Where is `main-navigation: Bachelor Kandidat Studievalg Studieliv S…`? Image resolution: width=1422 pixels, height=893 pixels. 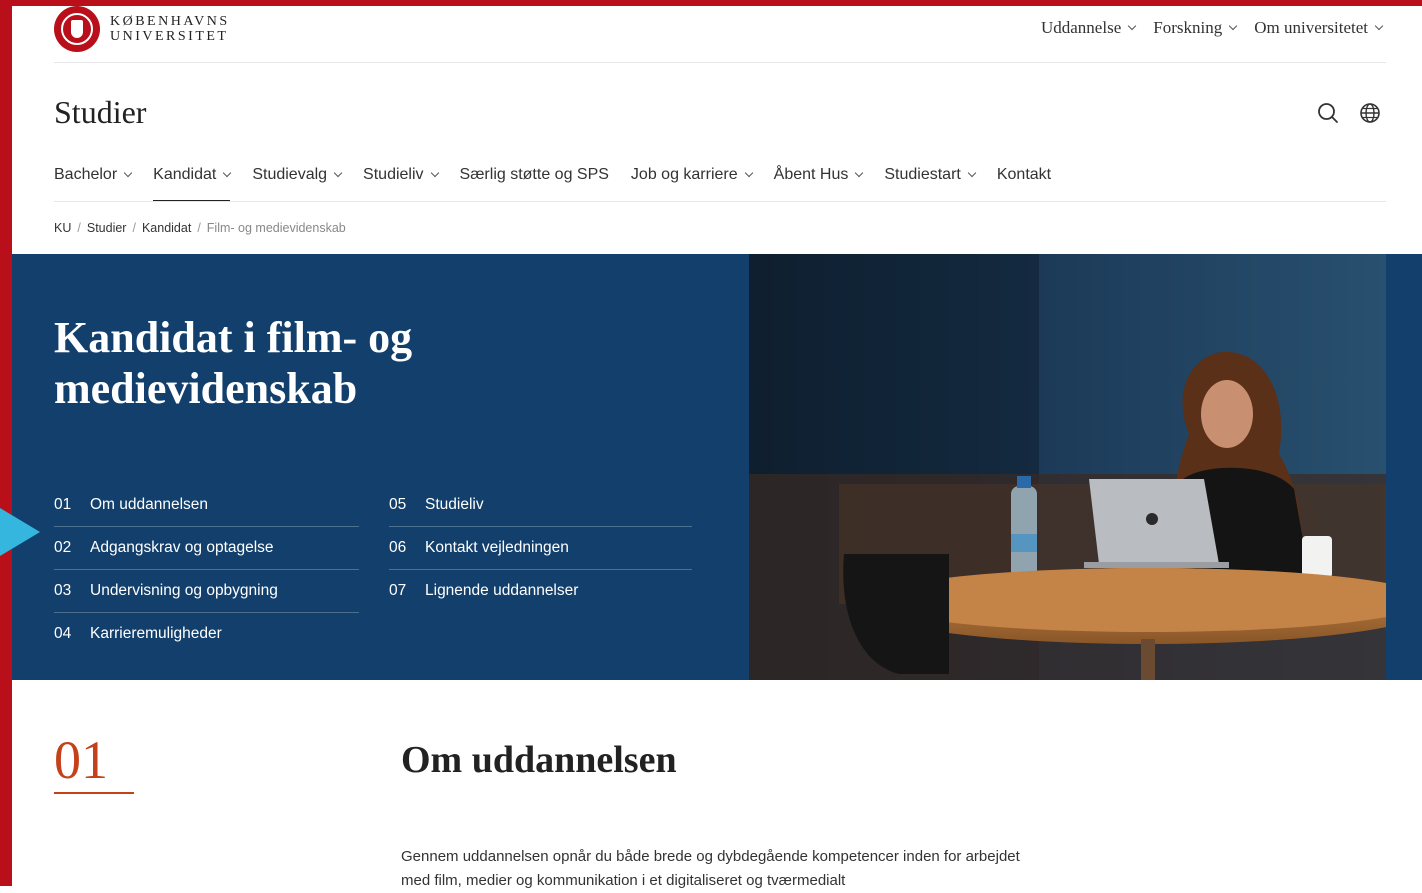 main-navigation: Bachelor Kandidat Studievalg Studieliv S… is located at coordinates (552, 182).